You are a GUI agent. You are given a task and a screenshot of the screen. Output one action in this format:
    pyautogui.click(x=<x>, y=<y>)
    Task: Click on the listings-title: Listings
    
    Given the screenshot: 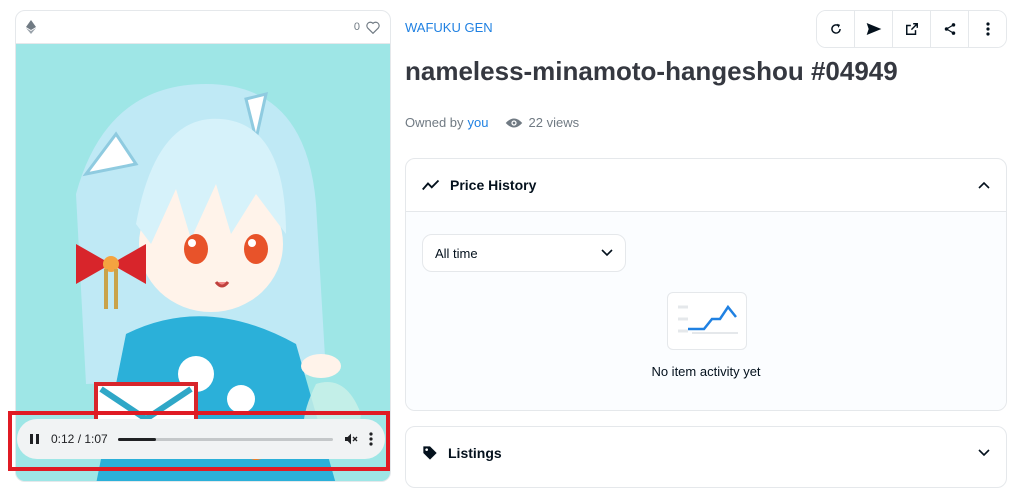 What is the action you would take?
    pyautogui.click(x=475, y=453)
    